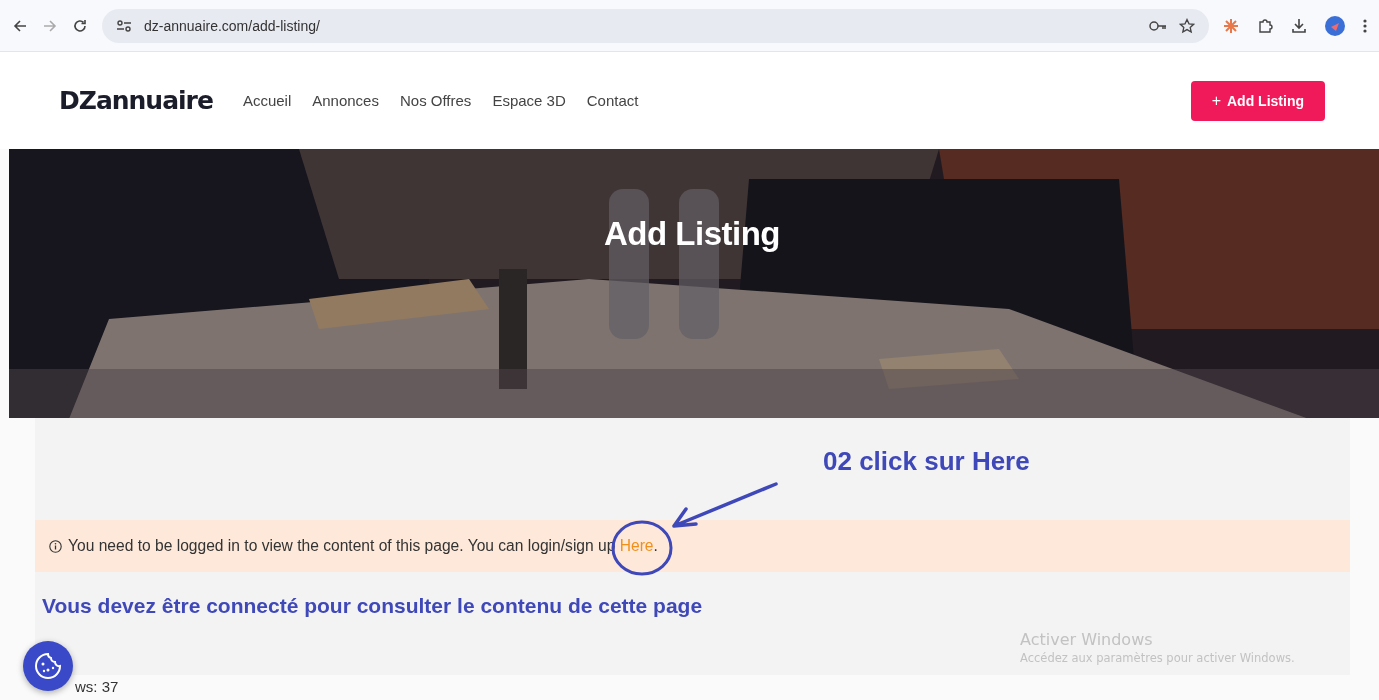 The height and width of the screenshot is (700, 1379). I want to click on cookie-button, so click(48, 666).